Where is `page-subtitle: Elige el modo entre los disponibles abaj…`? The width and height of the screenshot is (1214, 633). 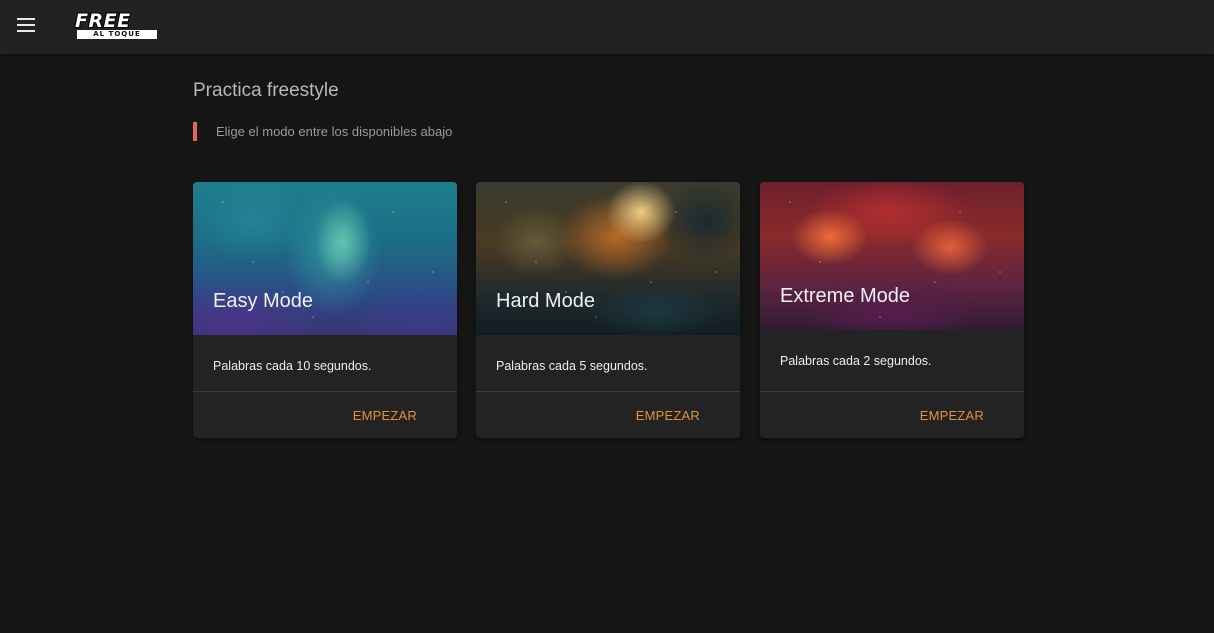
page-subtitle: Elige el modo entre los disponibles abaj… is located at coordinates (322, 131).